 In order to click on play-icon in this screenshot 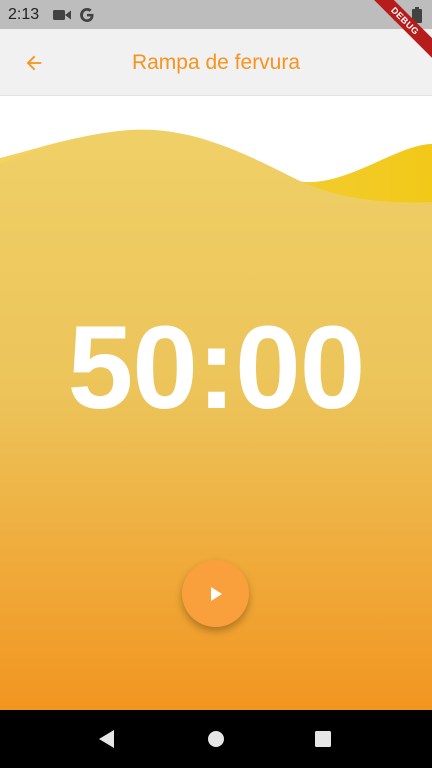, I will do `click(216, 593)`.